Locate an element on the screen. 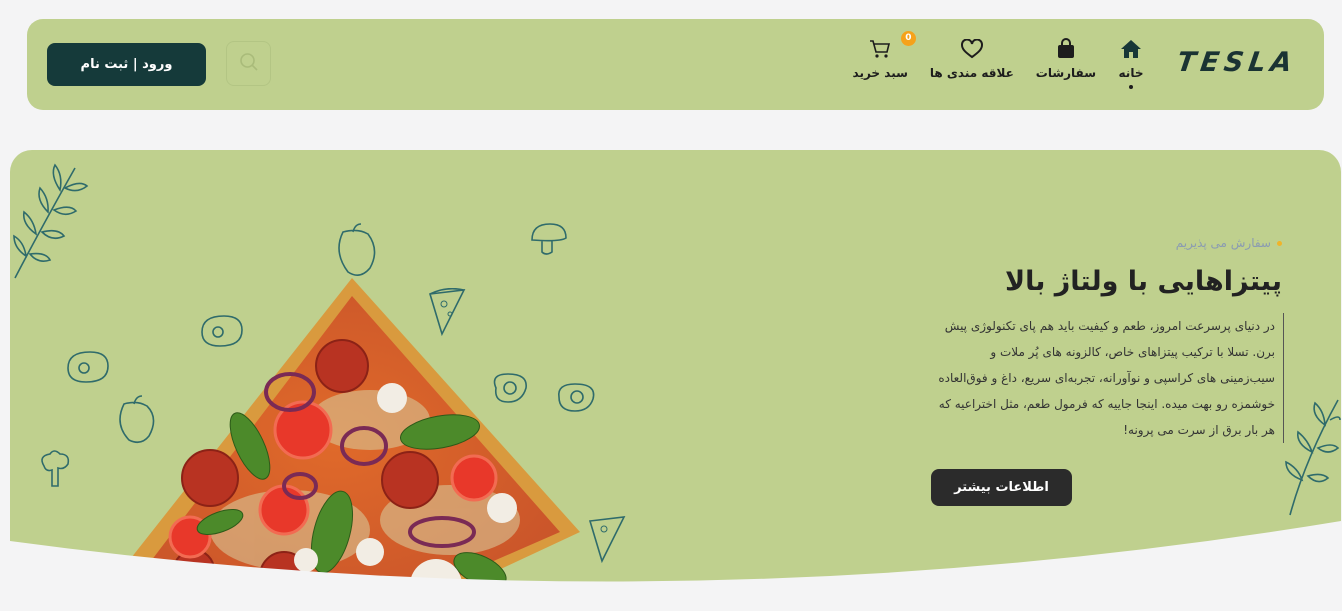 The width and height of the screenshot is (1342, 611). hero-title: پیتزاهایی با ولتاژ بالا is located at coordinates (1143, 281).